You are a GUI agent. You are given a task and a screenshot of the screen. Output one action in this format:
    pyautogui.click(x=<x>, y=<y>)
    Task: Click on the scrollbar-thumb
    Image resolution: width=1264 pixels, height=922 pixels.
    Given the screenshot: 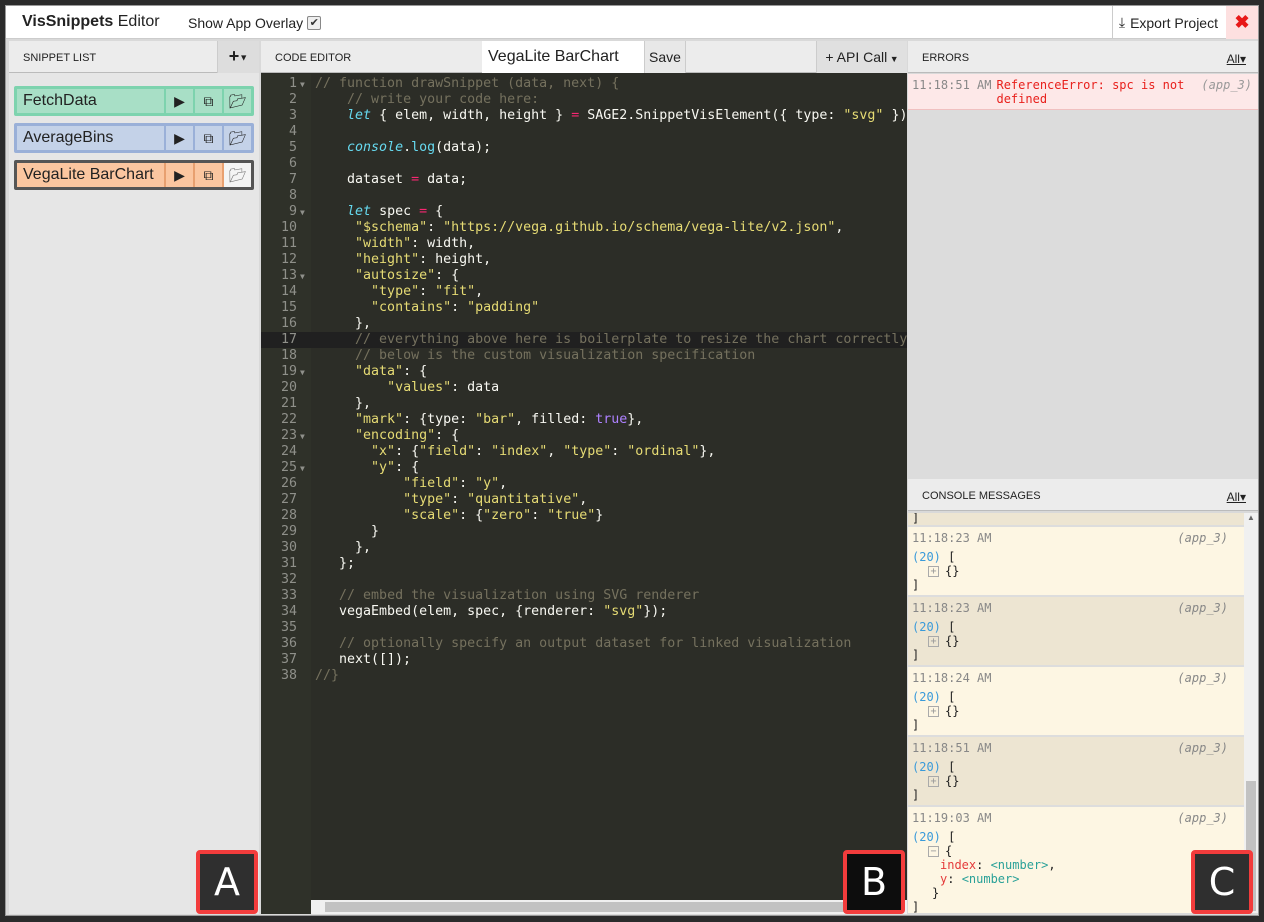 What is the action you would take?
    pyautogui.click(x=610, y=907)
    